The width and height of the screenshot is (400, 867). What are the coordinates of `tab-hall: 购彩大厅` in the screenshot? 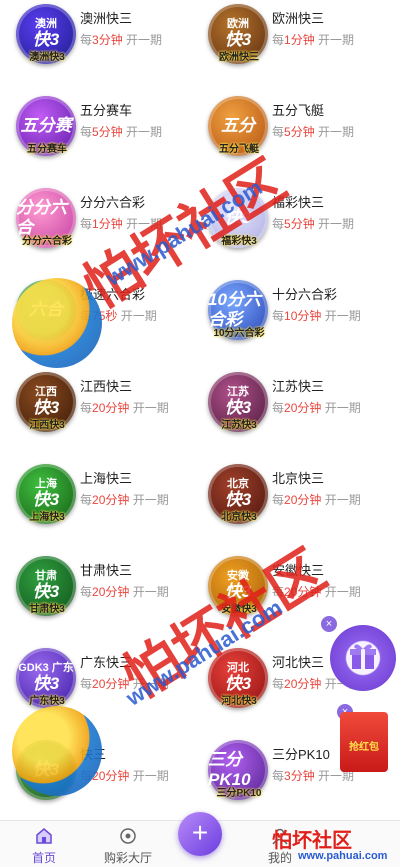 It's located at (128, 844).